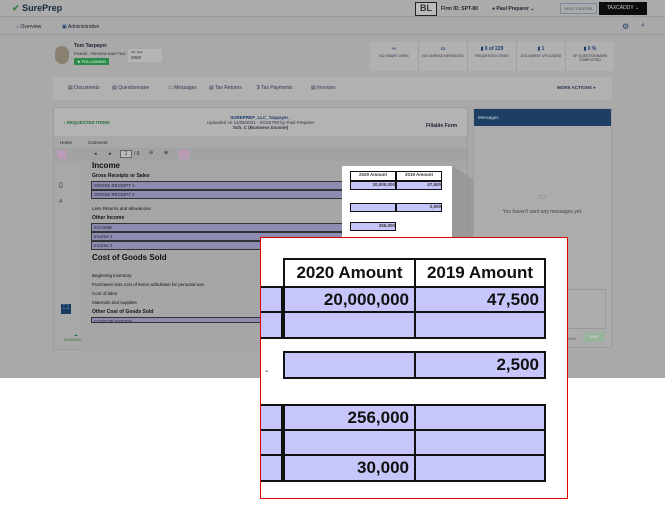 The image size is (665, 505). Describe the element at coordinates (349, 325) in the screenshot. I see `gr2-2020-cell` at that location.